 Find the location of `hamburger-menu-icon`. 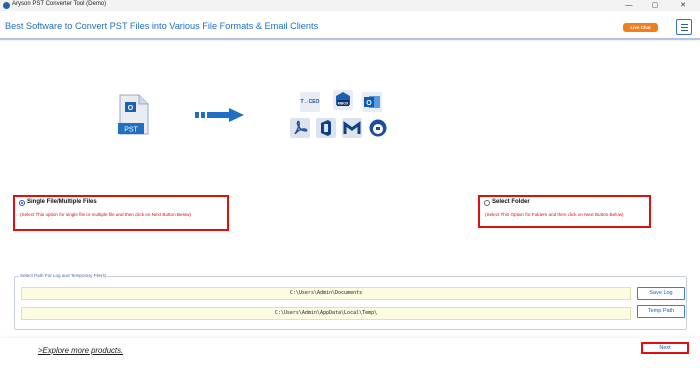

hamburger-menu-icon is located at coordinates (684, 27).